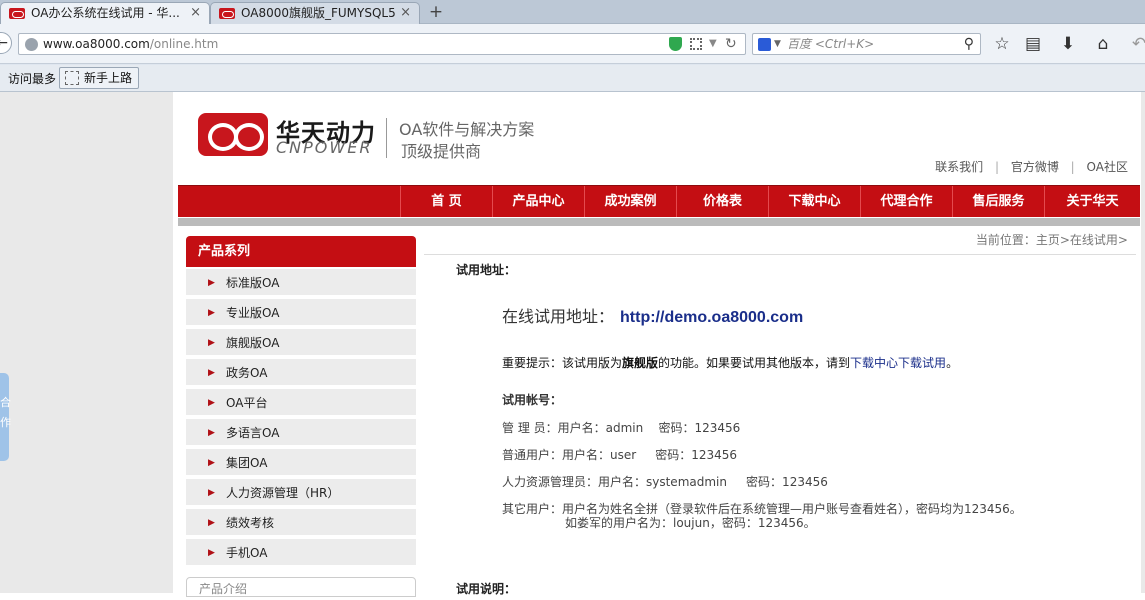 The height and width of the screenshot is (600, 1145). What do you see at coordinates (247, 403) in the screenshot?
I see `product-item-label: OA平台` at bounding box center [247, 403].